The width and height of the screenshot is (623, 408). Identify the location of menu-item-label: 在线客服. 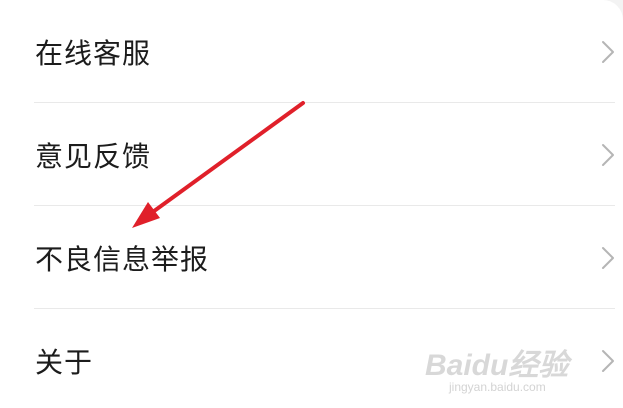
(93, 53).